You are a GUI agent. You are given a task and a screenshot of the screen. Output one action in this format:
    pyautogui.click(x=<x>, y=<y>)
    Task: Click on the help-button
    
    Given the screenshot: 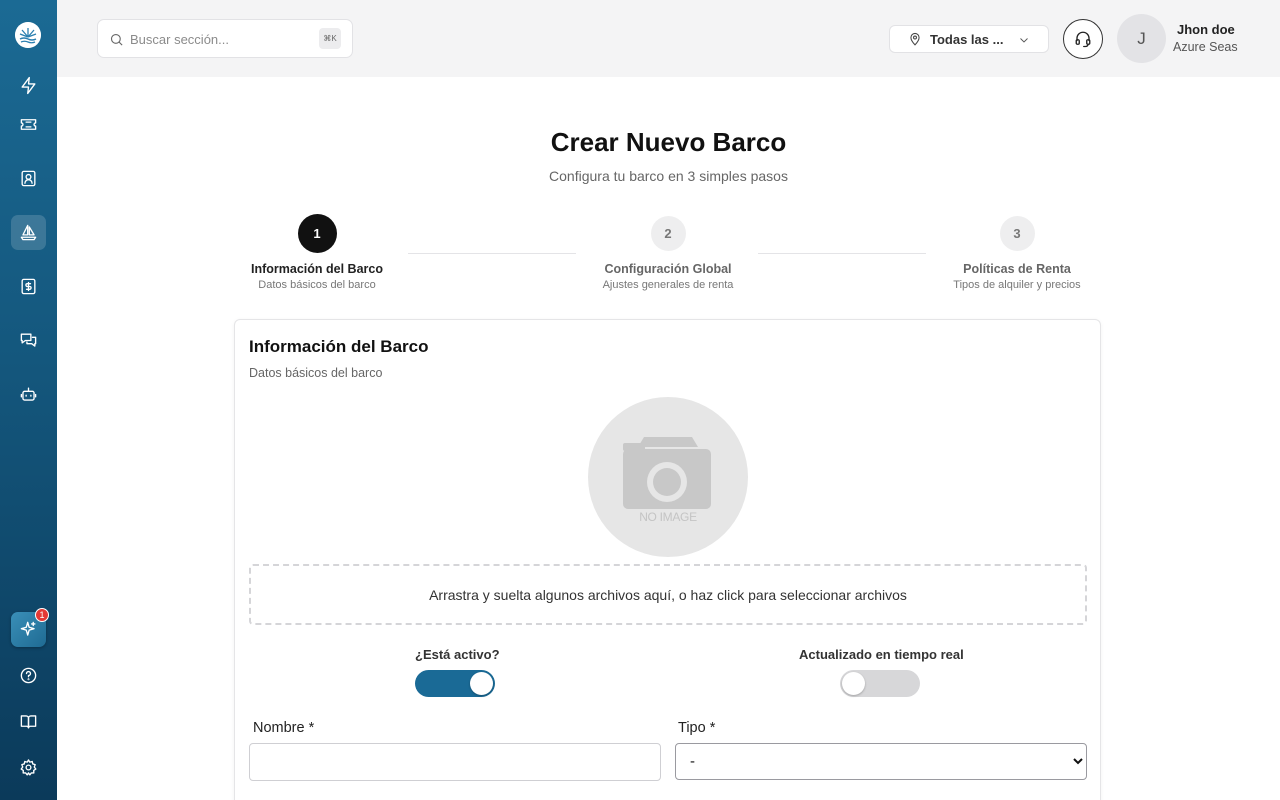 What is the action you would take?
    pyautogui.click(x=28, y=675)
    